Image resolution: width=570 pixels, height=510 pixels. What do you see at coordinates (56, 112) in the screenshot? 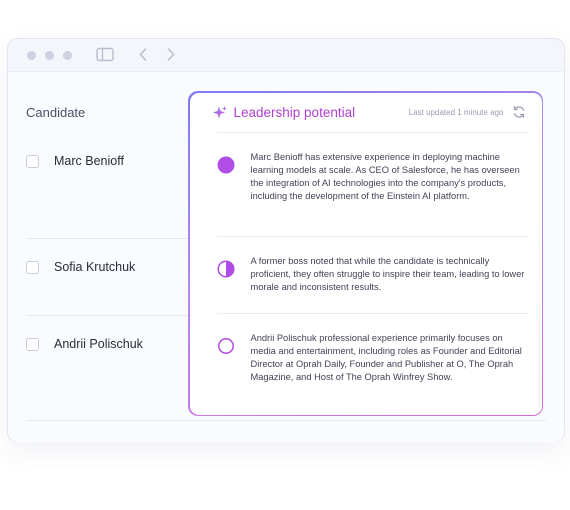
I see `candidate-column-header: Candidate` at bounding box center [56, 112].